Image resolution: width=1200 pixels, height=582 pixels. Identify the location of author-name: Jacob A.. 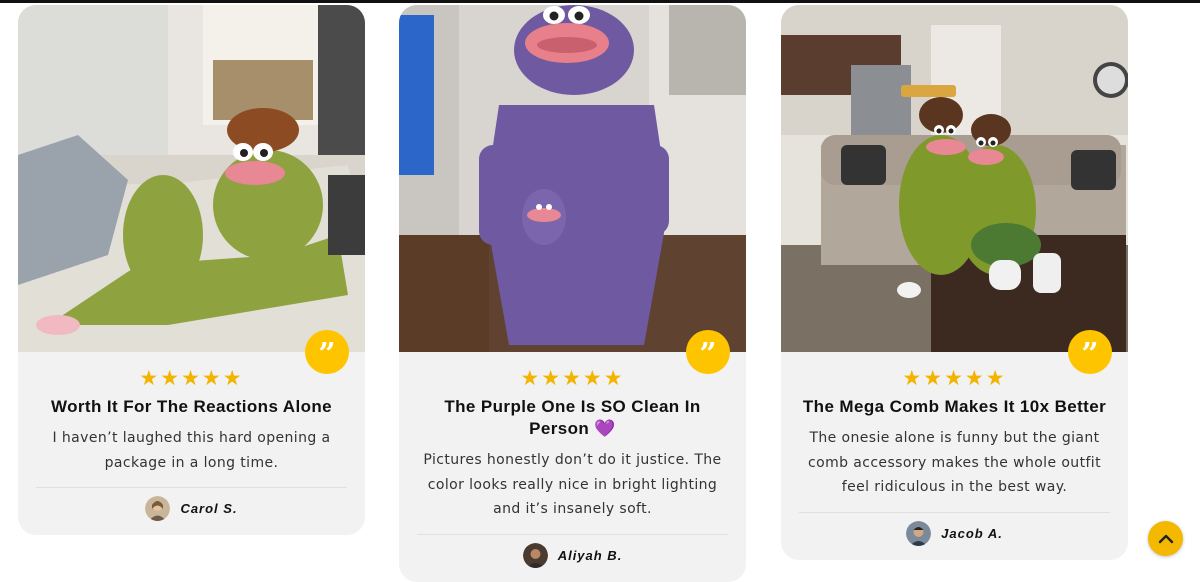
(972, 533).